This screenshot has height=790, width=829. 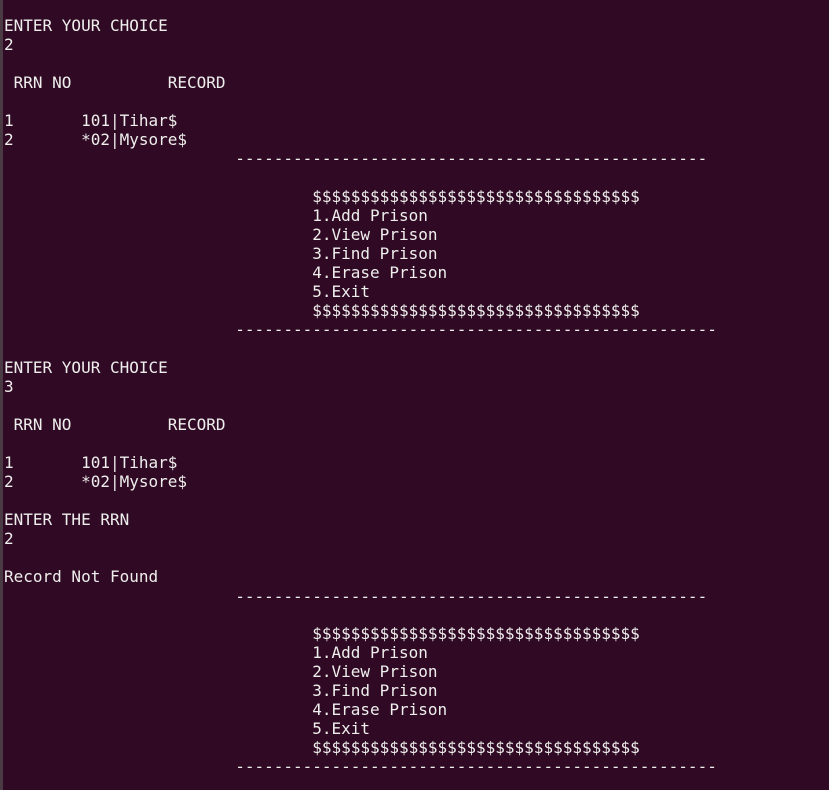 I want to click on status-message: Record Not Found, so click(x=81, y=576).